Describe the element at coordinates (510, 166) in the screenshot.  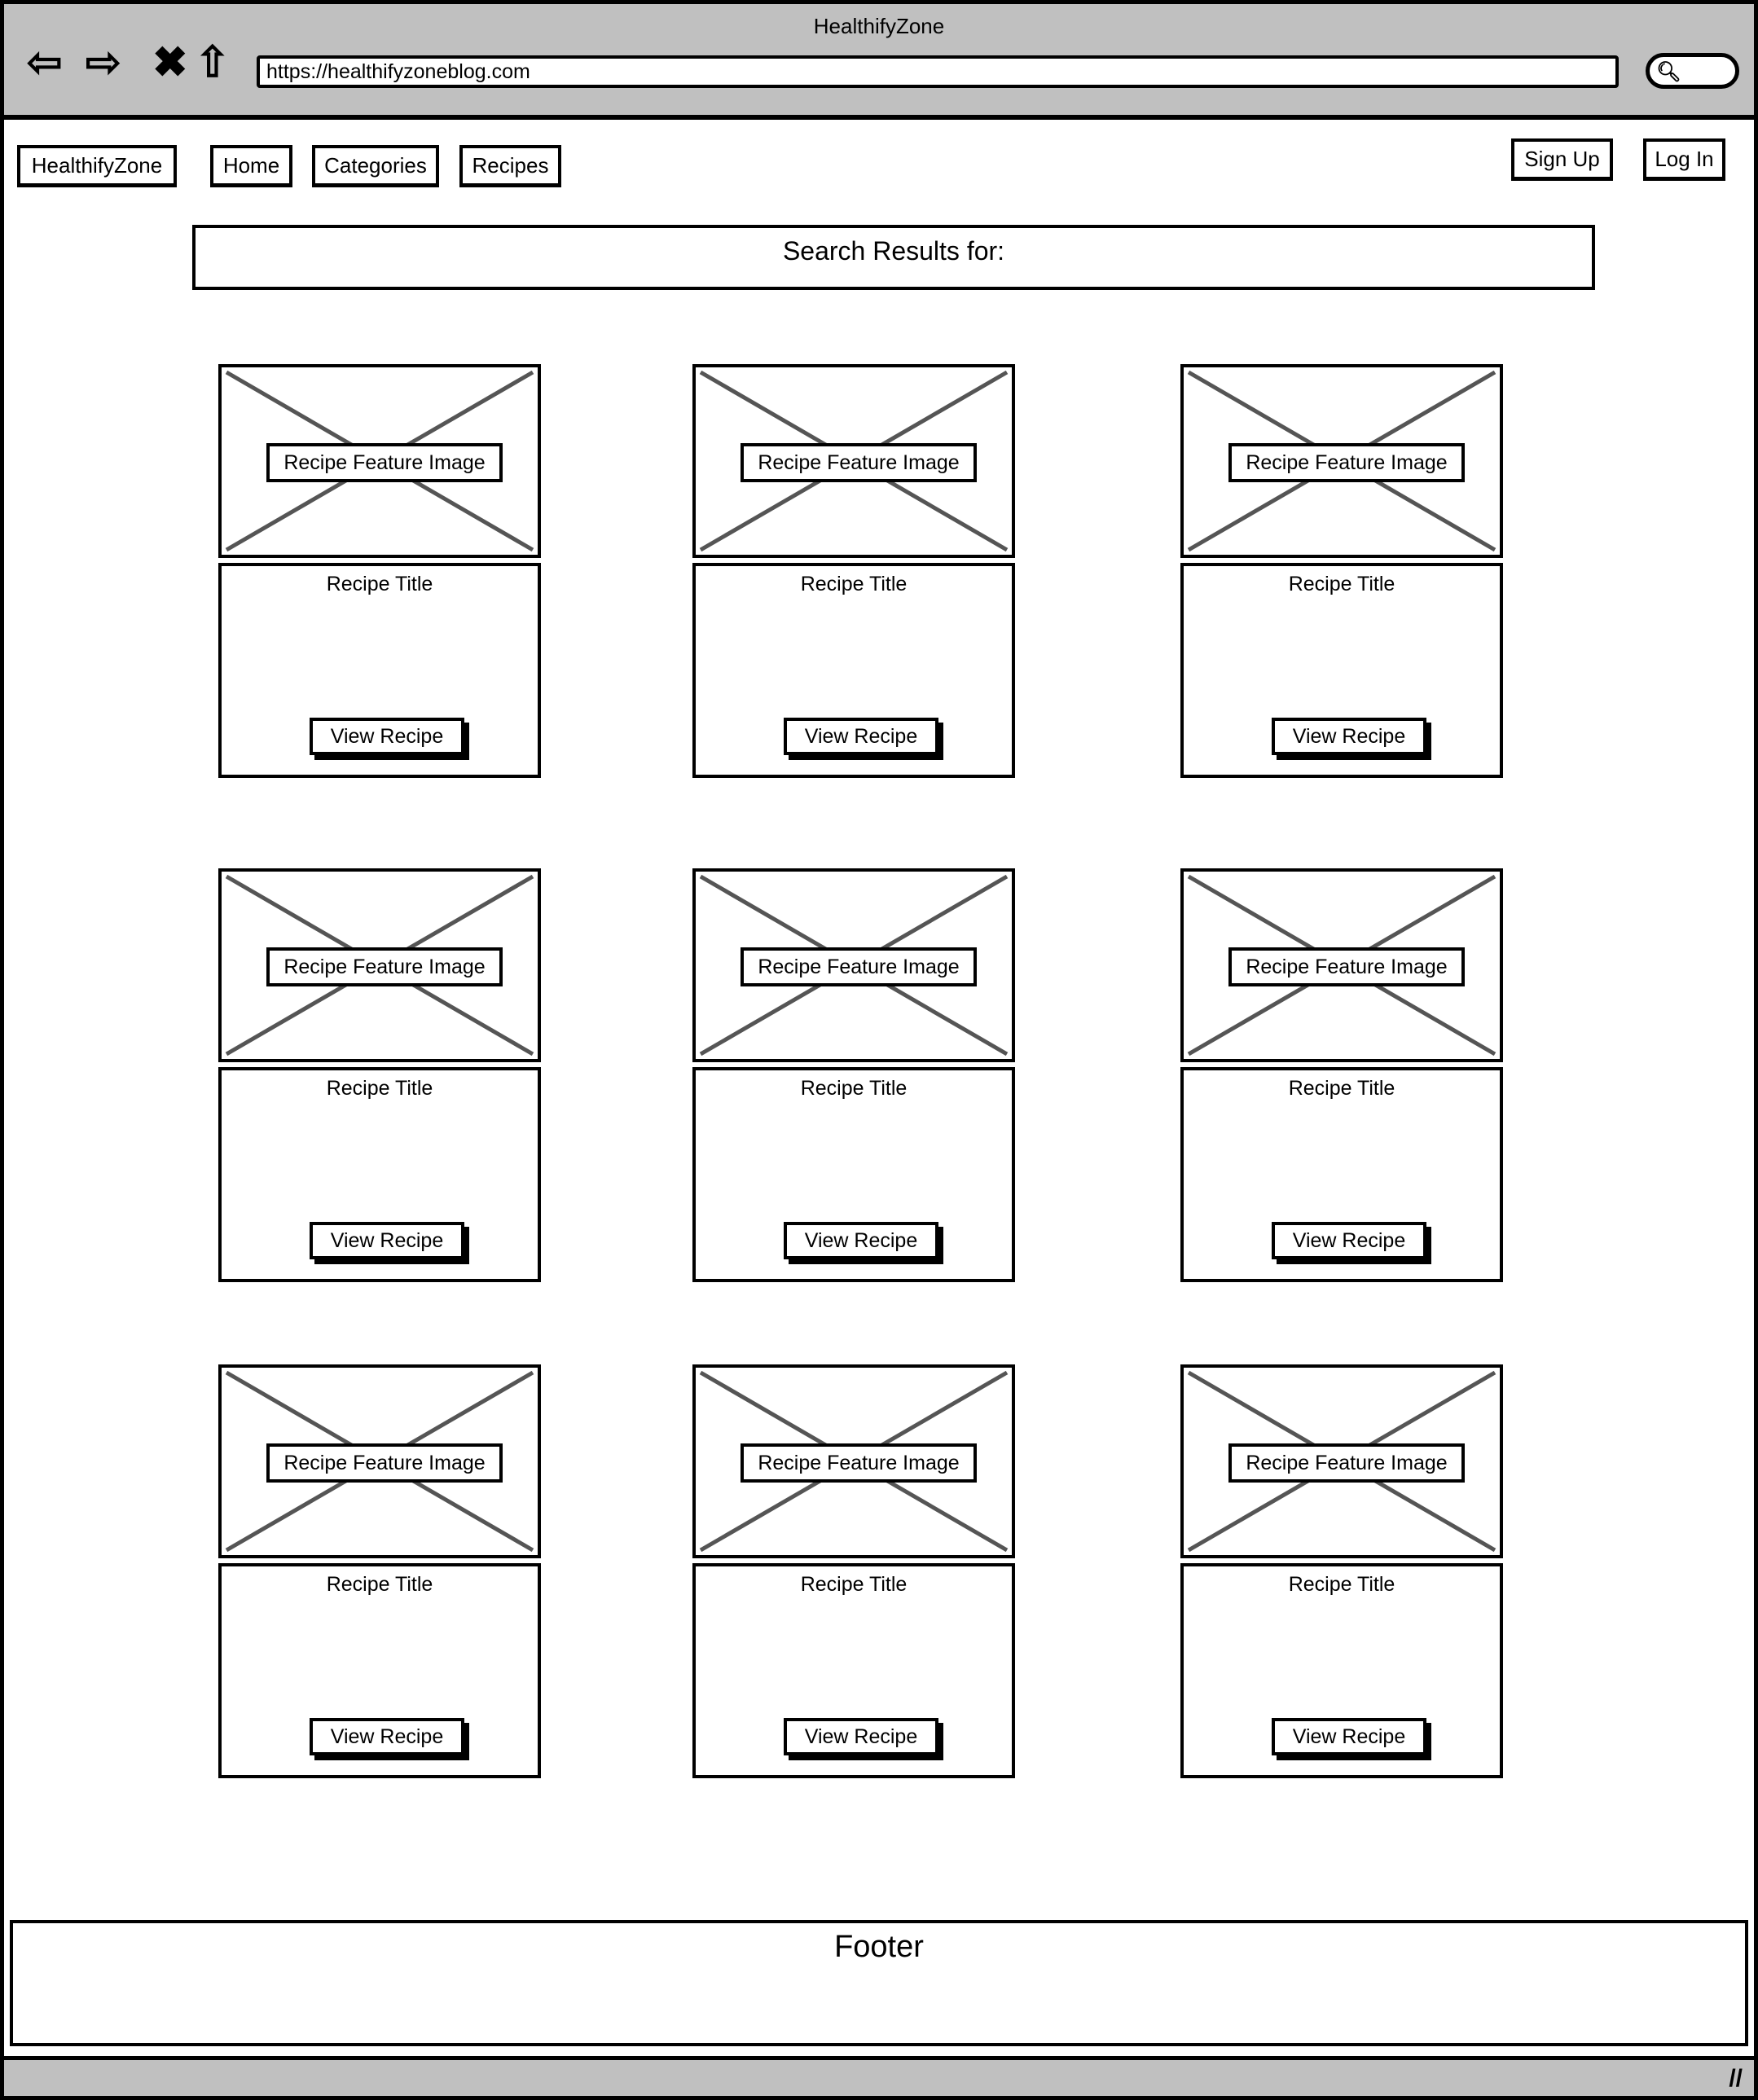
I see `nav-recipes: Recipes` at that location.